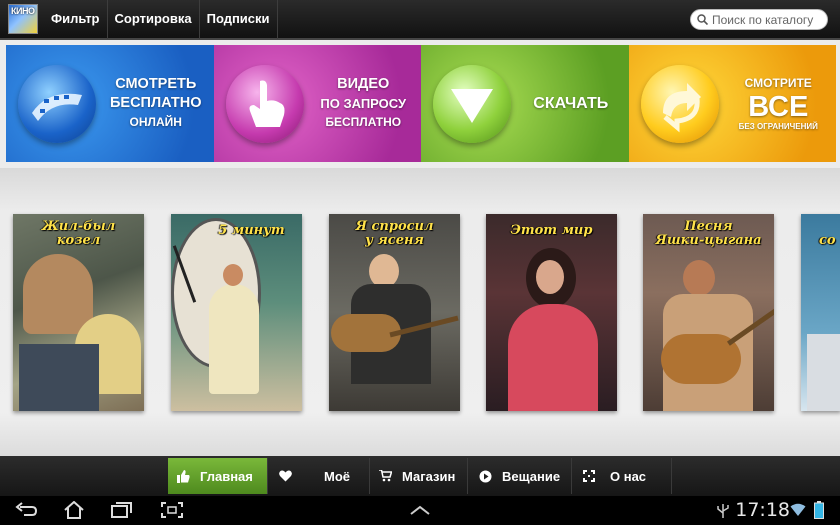 This screenshot has width=840, height=525. Describe the element at coordinates (319, 476) in the screenshot. I see `tab-mine: Моё` at that location.